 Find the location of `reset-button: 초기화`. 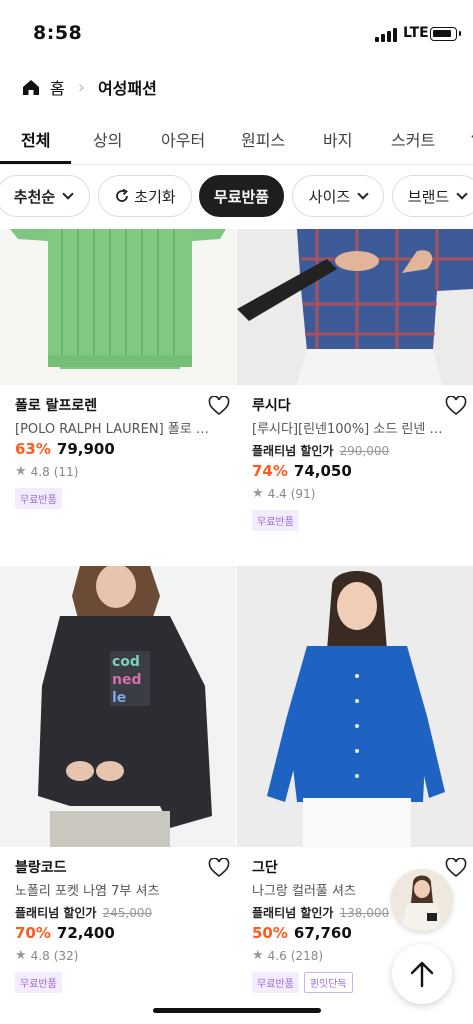

reset-button: 초기화 is located at coordinates (145, 196).